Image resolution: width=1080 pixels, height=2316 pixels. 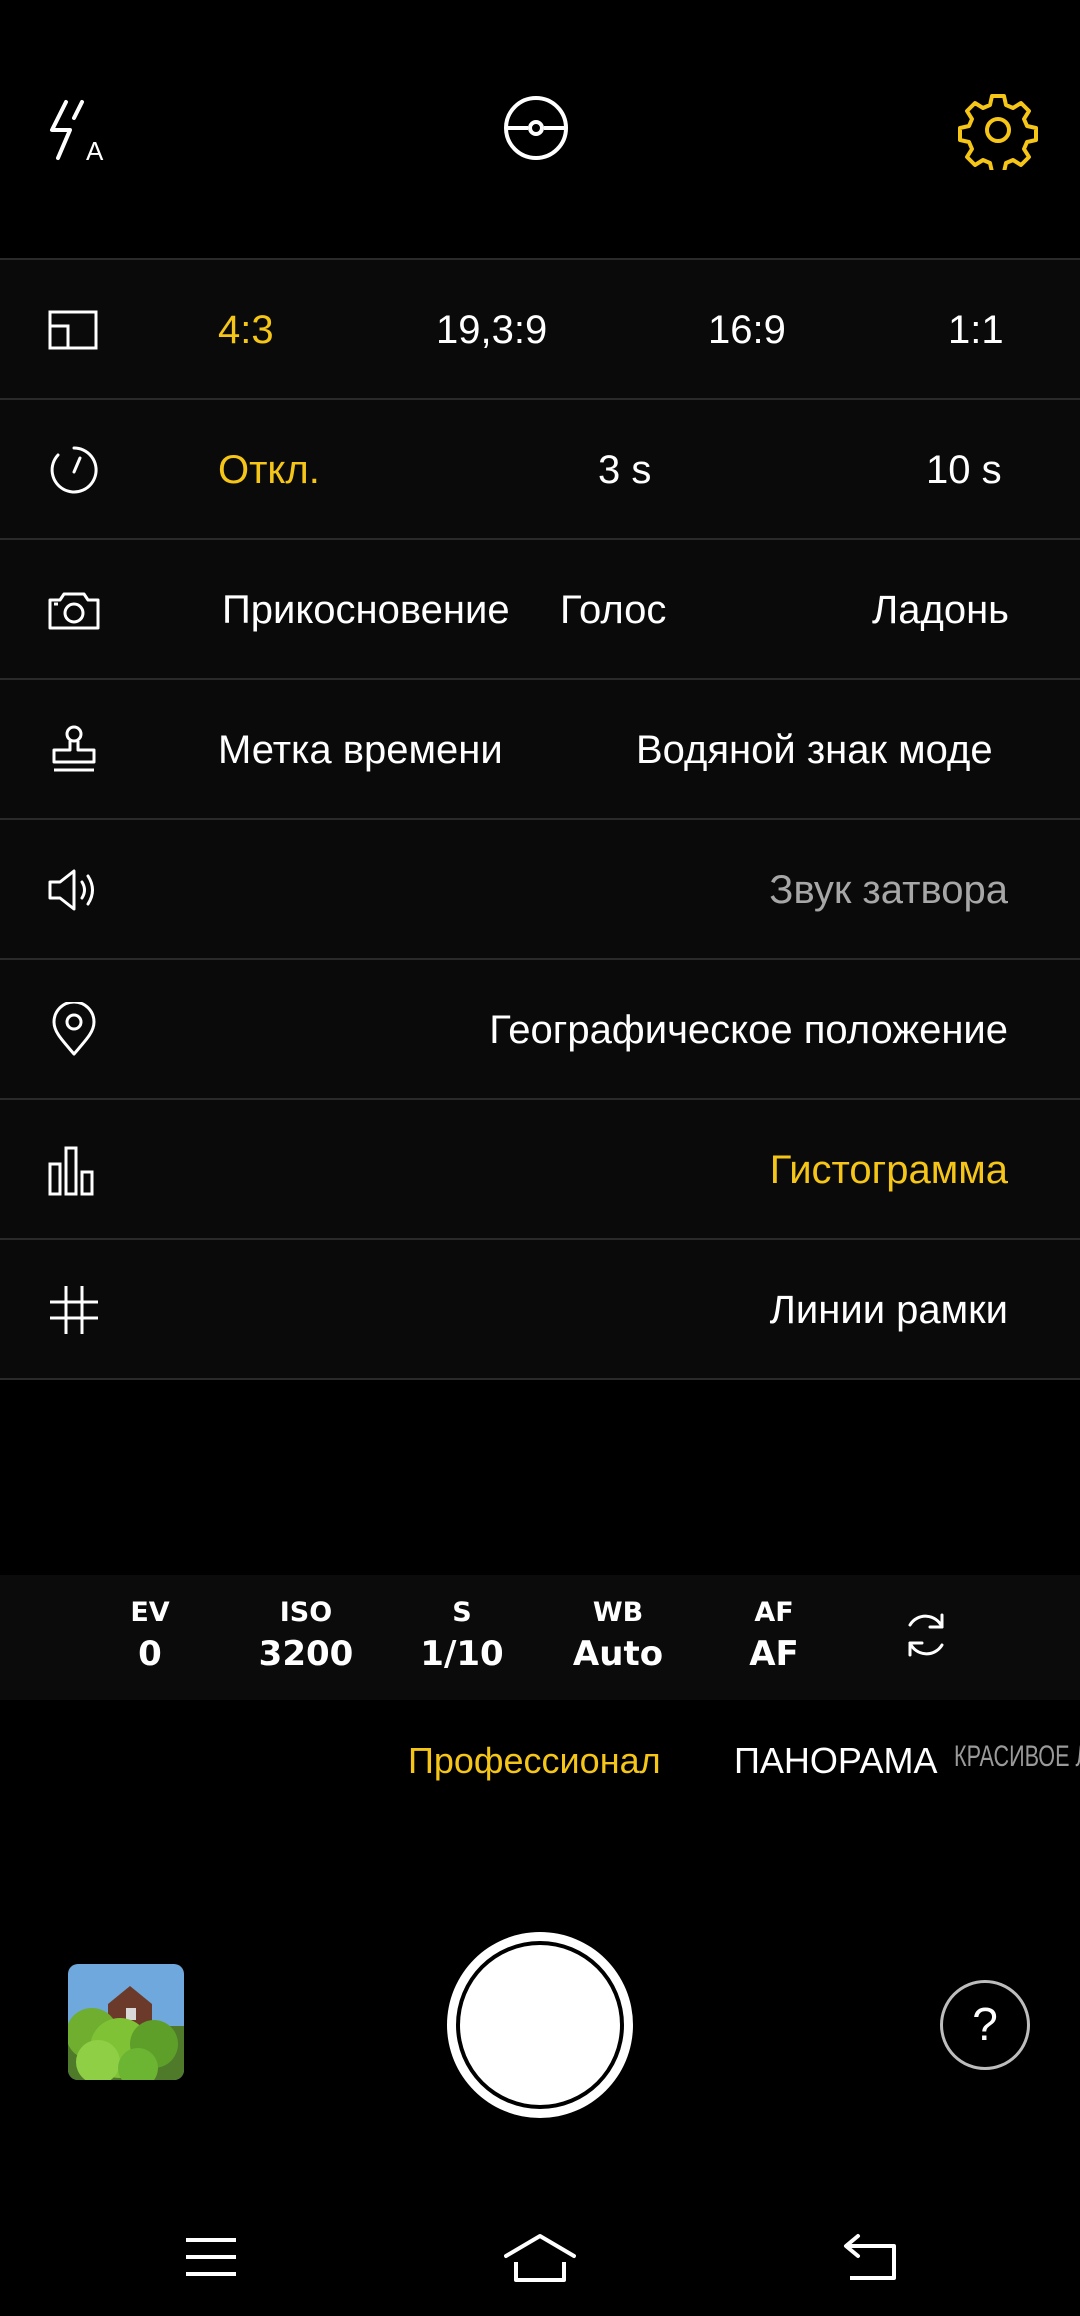 I want to click on histogram-icon, so click(x=74, y=1170).